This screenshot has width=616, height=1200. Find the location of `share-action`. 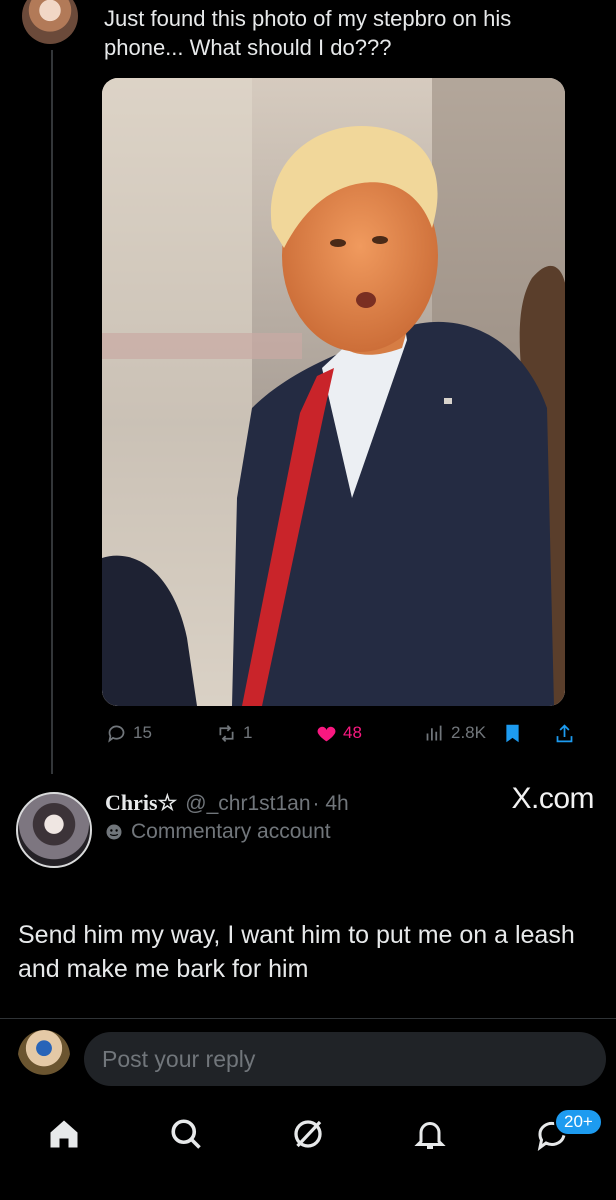

share-action is located at coordinates (564, 733).